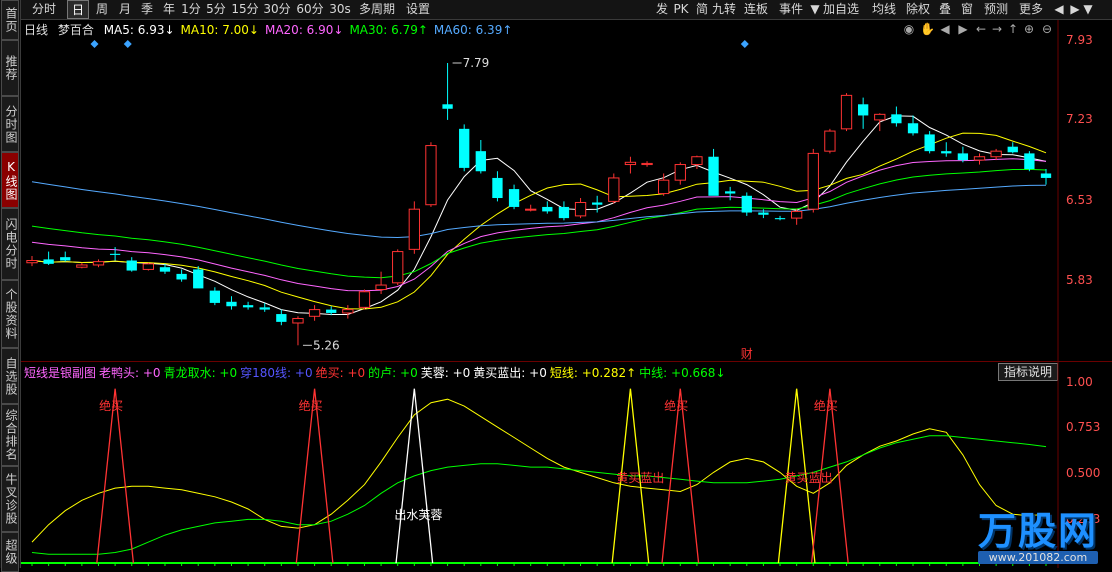  Describe the element at coordinates (326, 345) in the screenshot. I see `low-label: 5.26` at that location.